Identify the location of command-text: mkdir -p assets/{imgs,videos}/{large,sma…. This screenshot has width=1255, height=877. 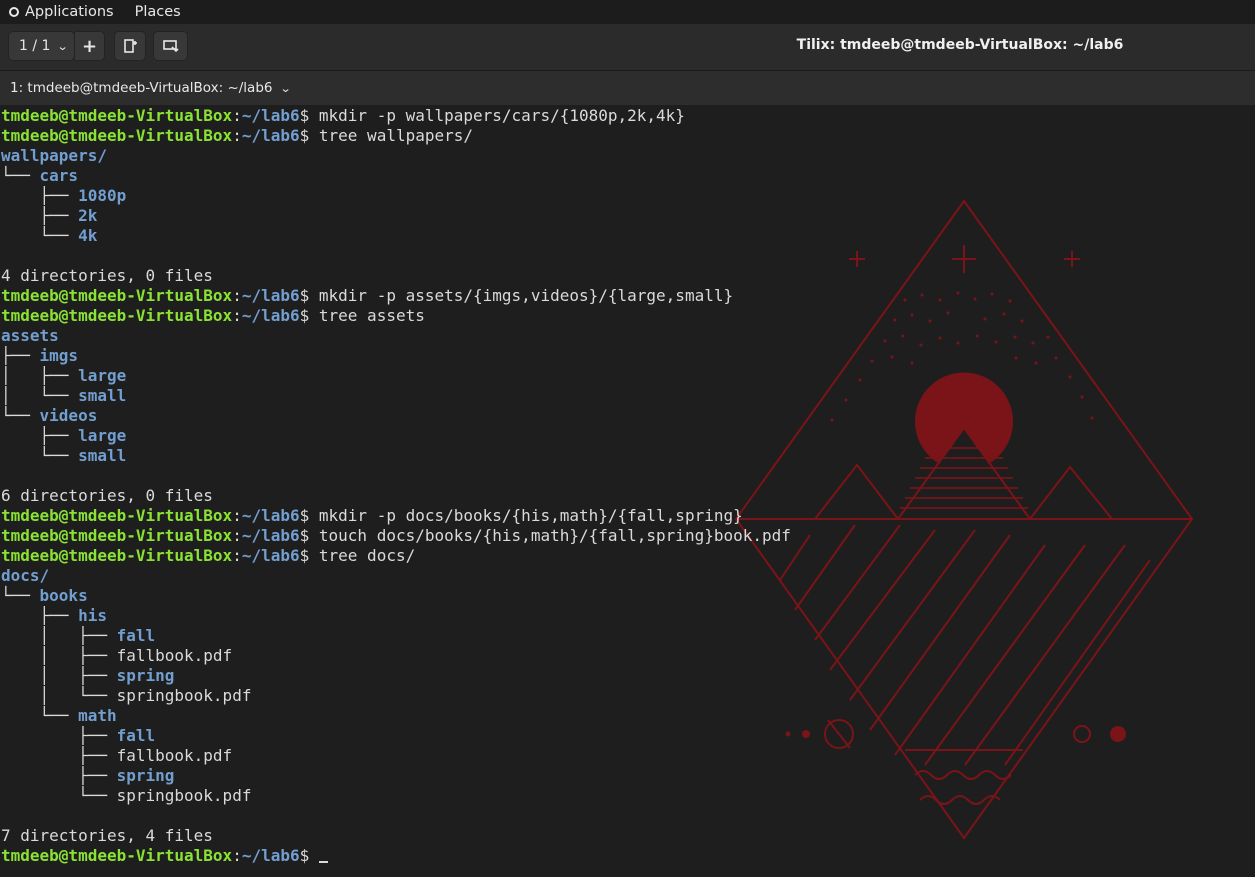
(526, 295).